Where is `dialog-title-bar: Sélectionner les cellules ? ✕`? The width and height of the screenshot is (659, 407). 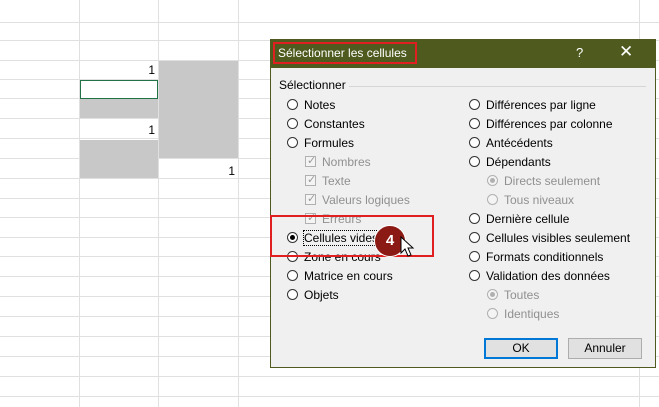
dialog-title-bar: Sélectionner les cellules ? ✕ is located at coordinates (463, 54).